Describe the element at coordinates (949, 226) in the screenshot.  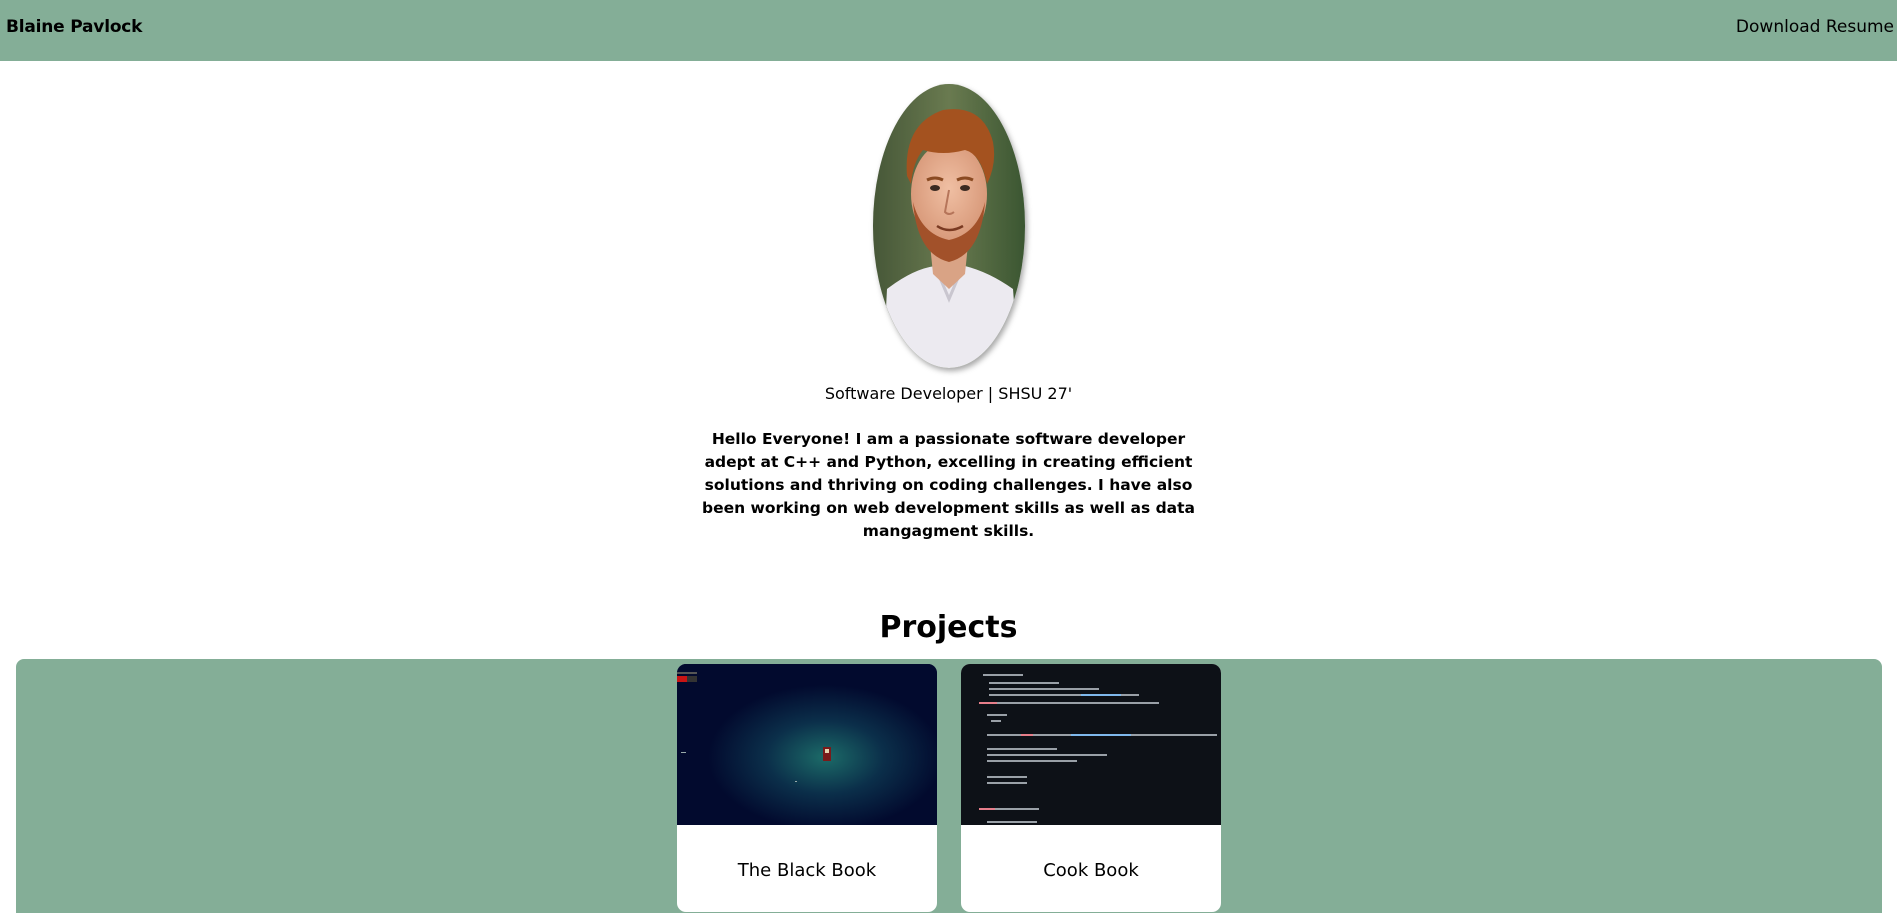
I see `profile-photo` at that location.